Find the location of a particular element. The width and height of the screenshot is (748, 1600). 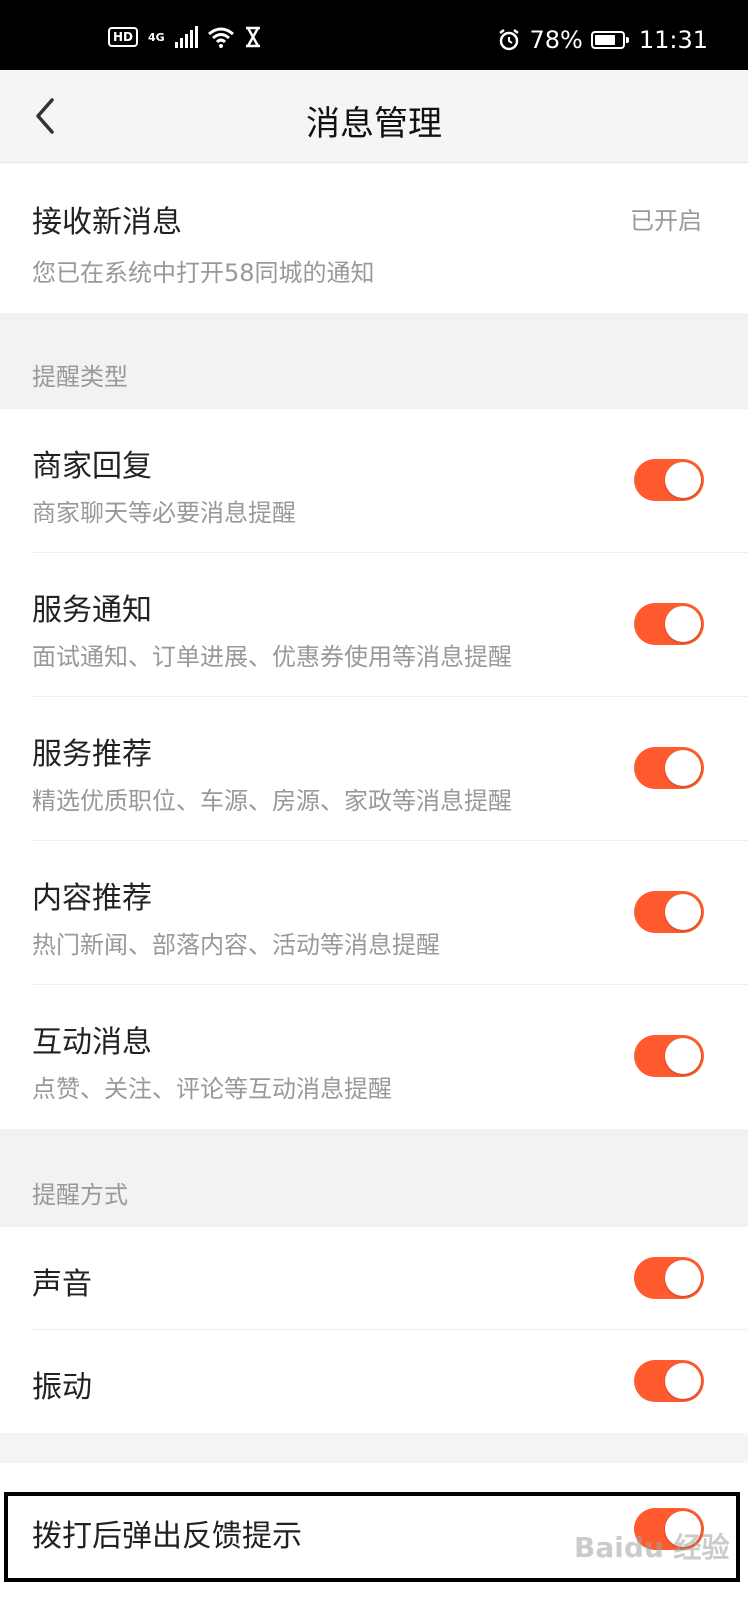

setting-title: 内容推荐 is located at coordinates (92, 898).